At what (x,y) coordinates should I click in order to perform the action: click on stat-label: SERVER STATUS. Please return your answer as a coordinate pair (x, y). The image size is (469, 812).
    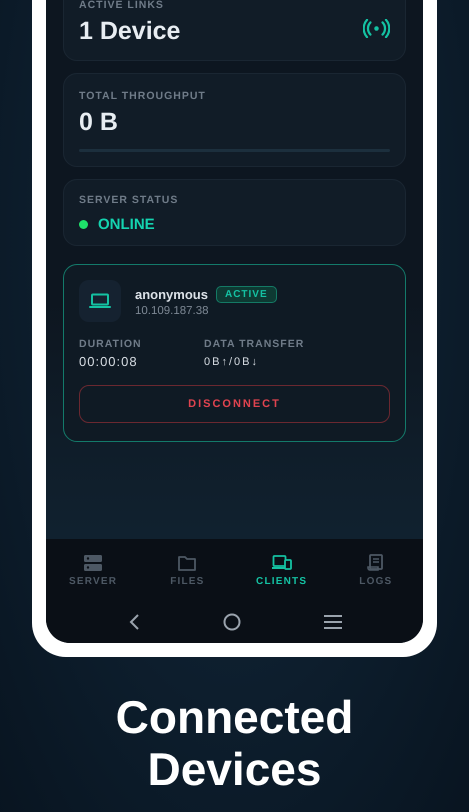
    Looking at the image, I should click on (129, 200).